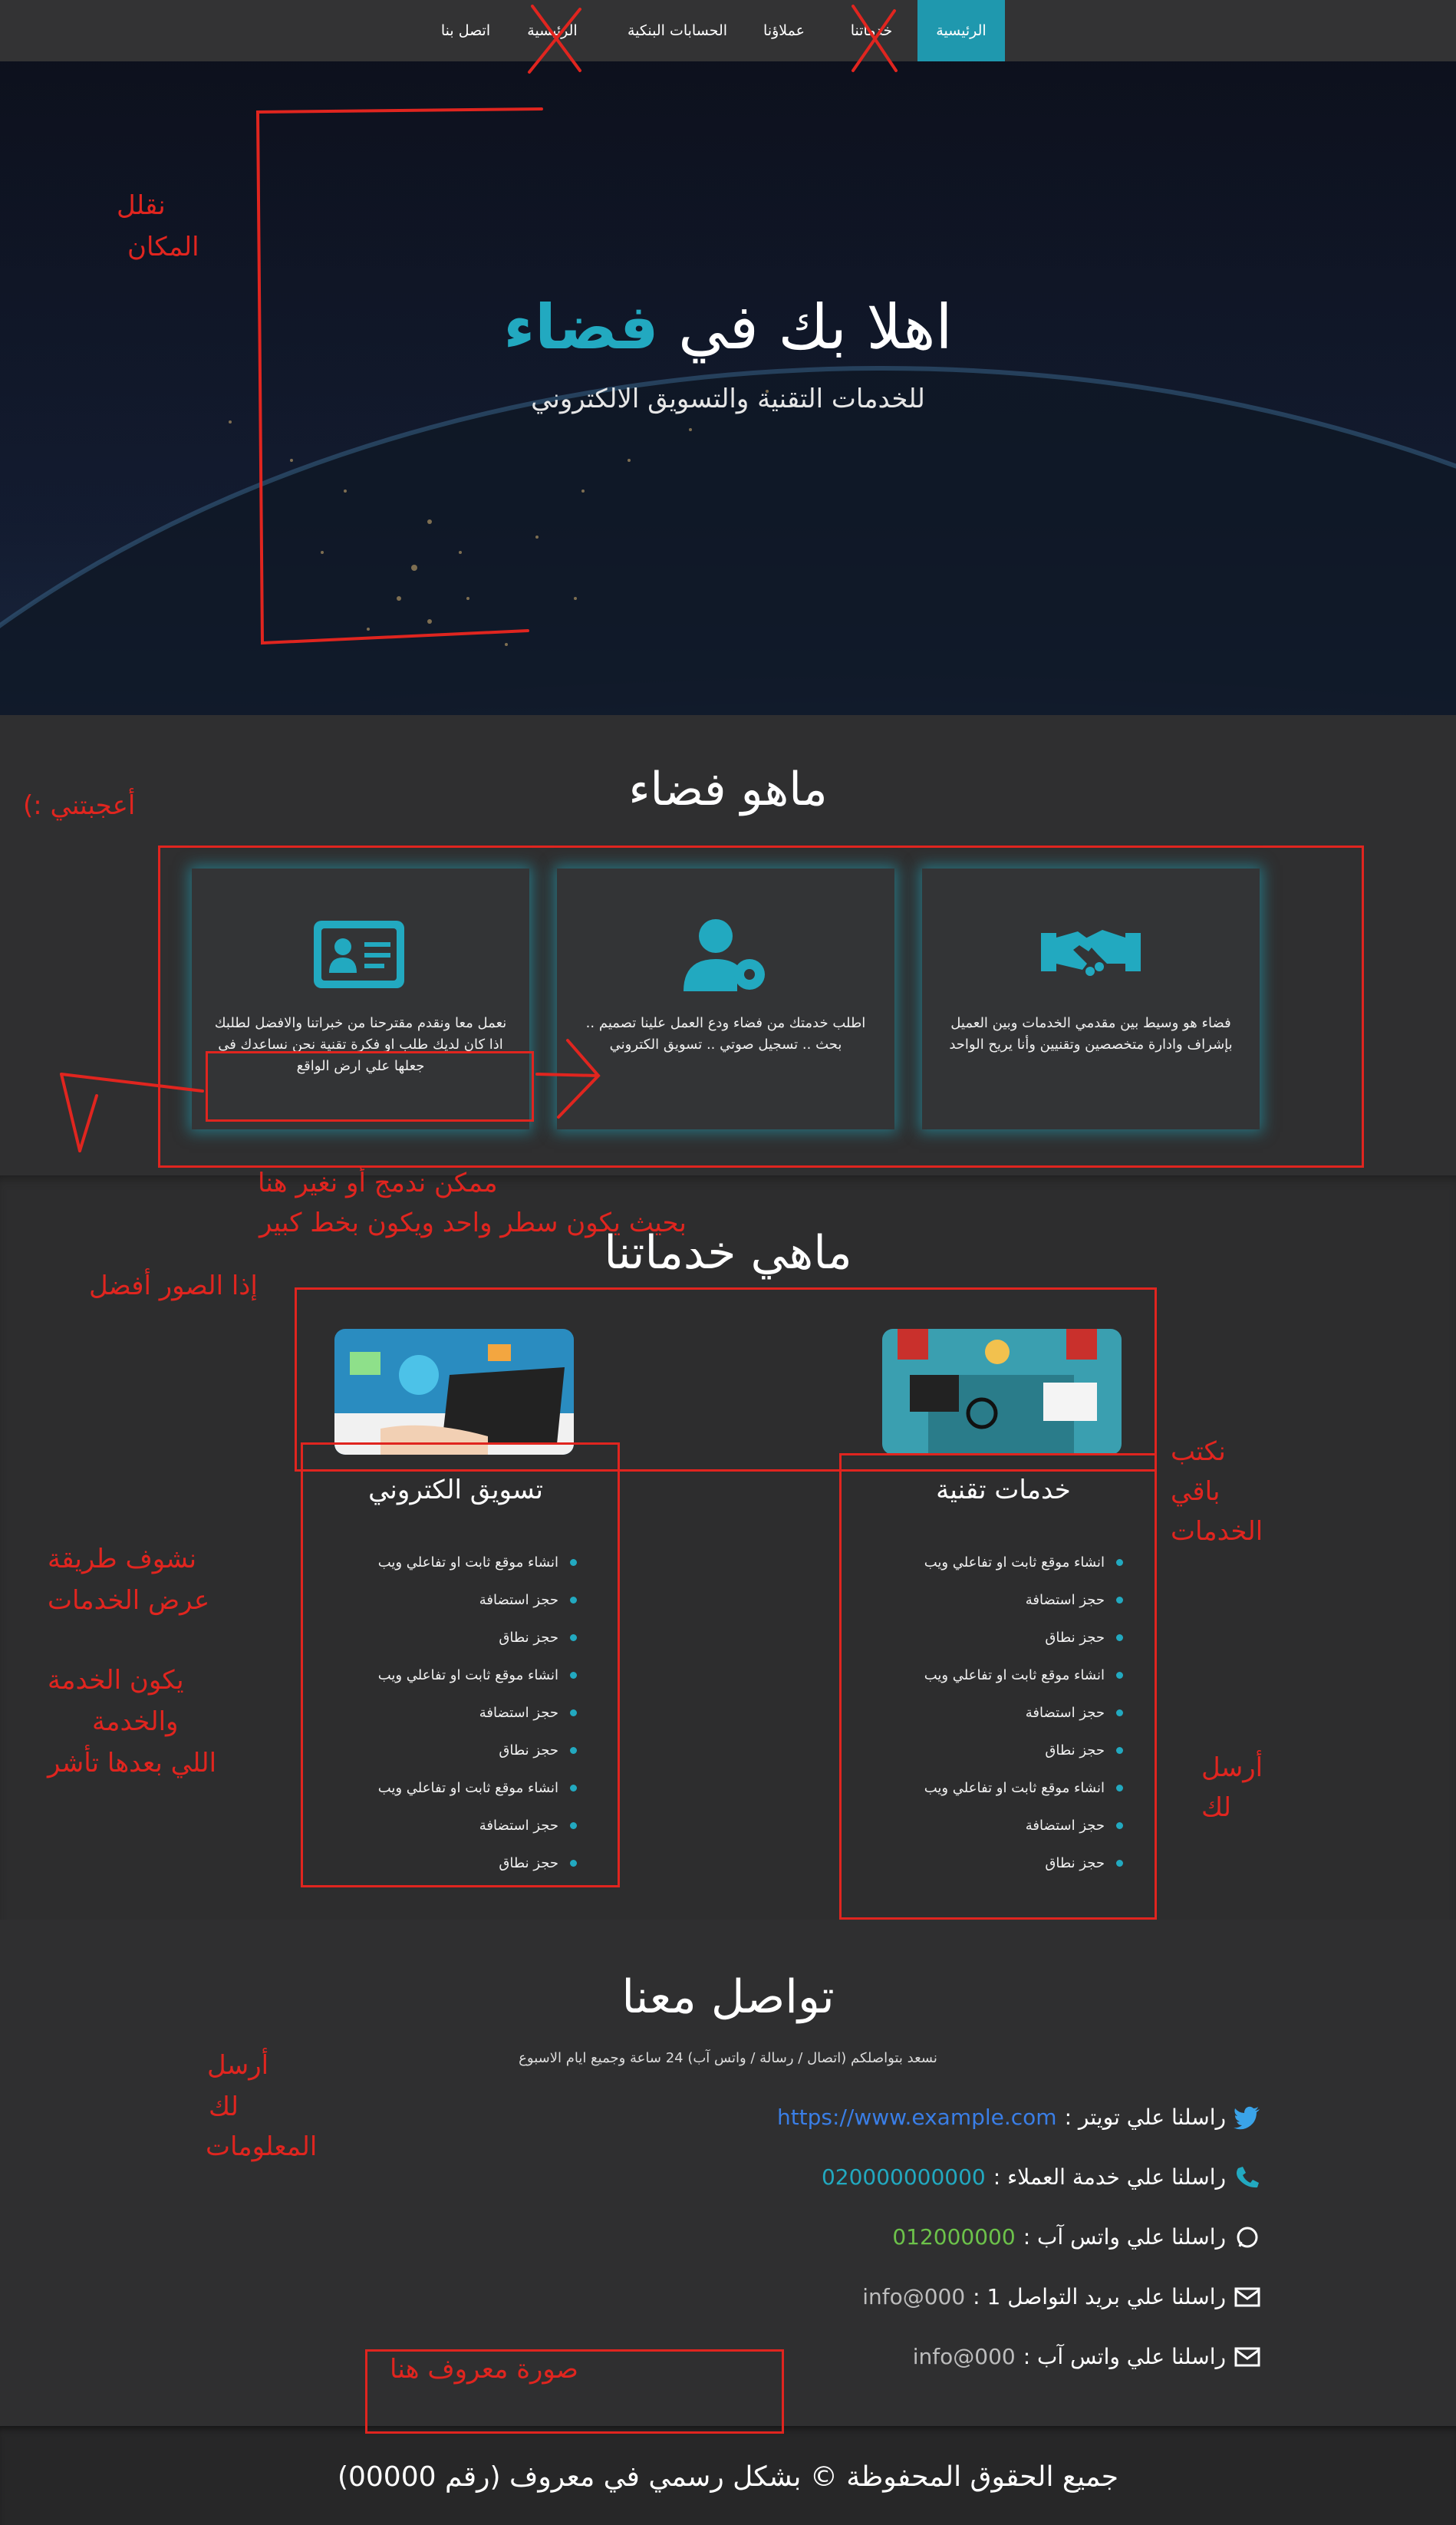  I want to click on phone-icon, so click(1248, 2177).